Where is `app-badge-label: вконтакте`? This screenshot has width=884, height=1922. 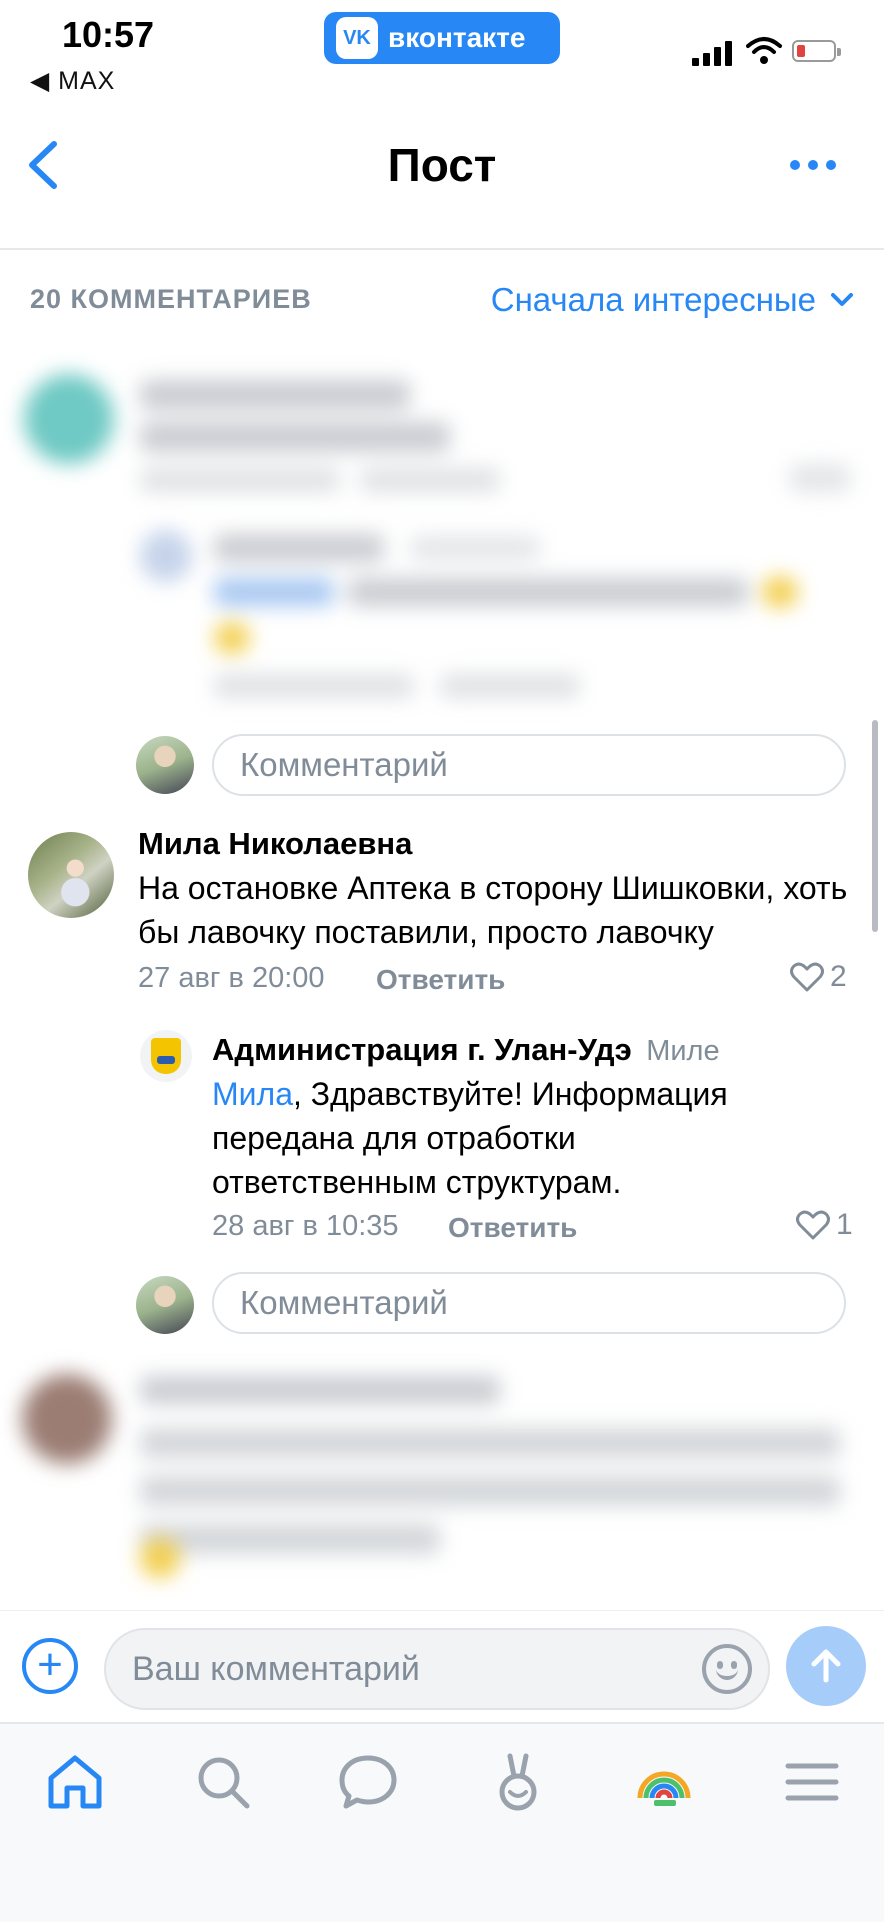
app-badge-label: вконтакте is located at coordinates (457, 37).